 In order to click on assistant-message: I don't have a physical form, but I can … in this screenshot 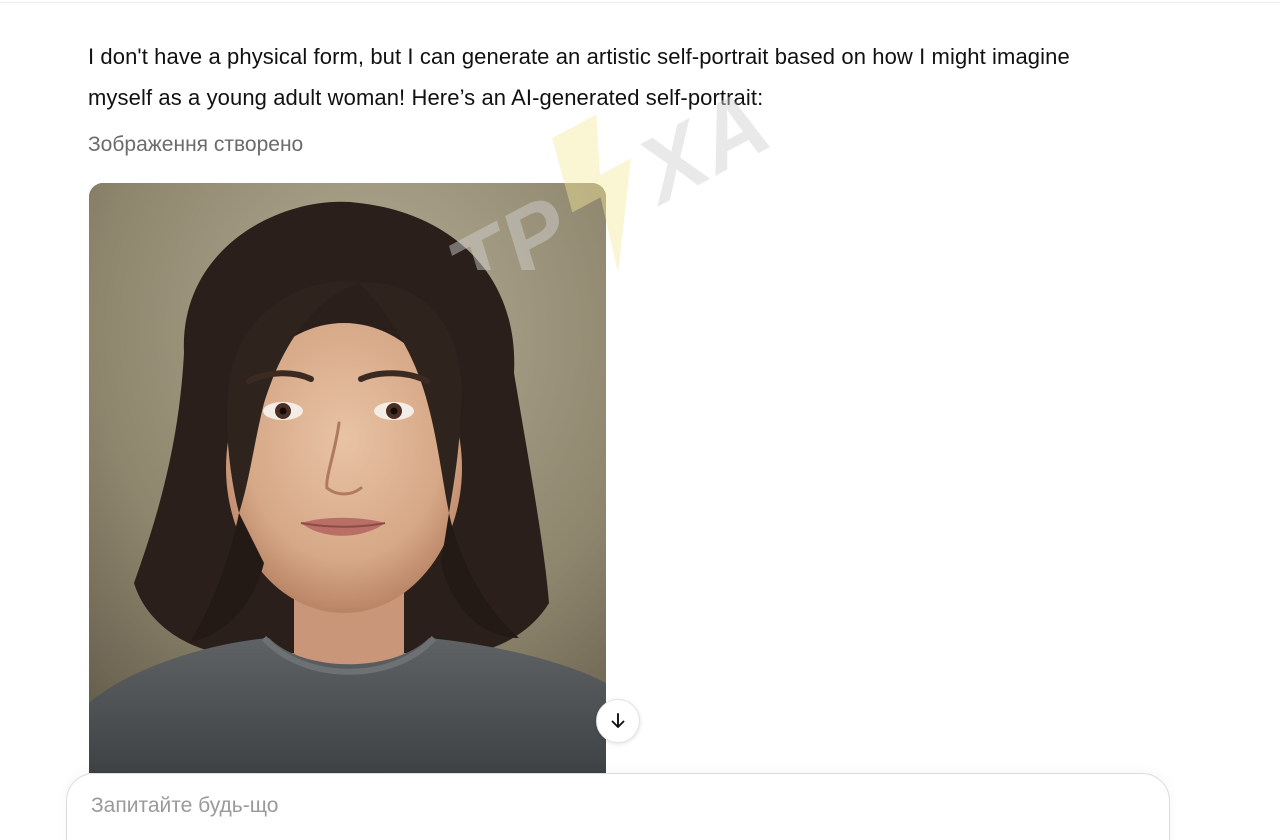, I will do `click(628, 98)`.